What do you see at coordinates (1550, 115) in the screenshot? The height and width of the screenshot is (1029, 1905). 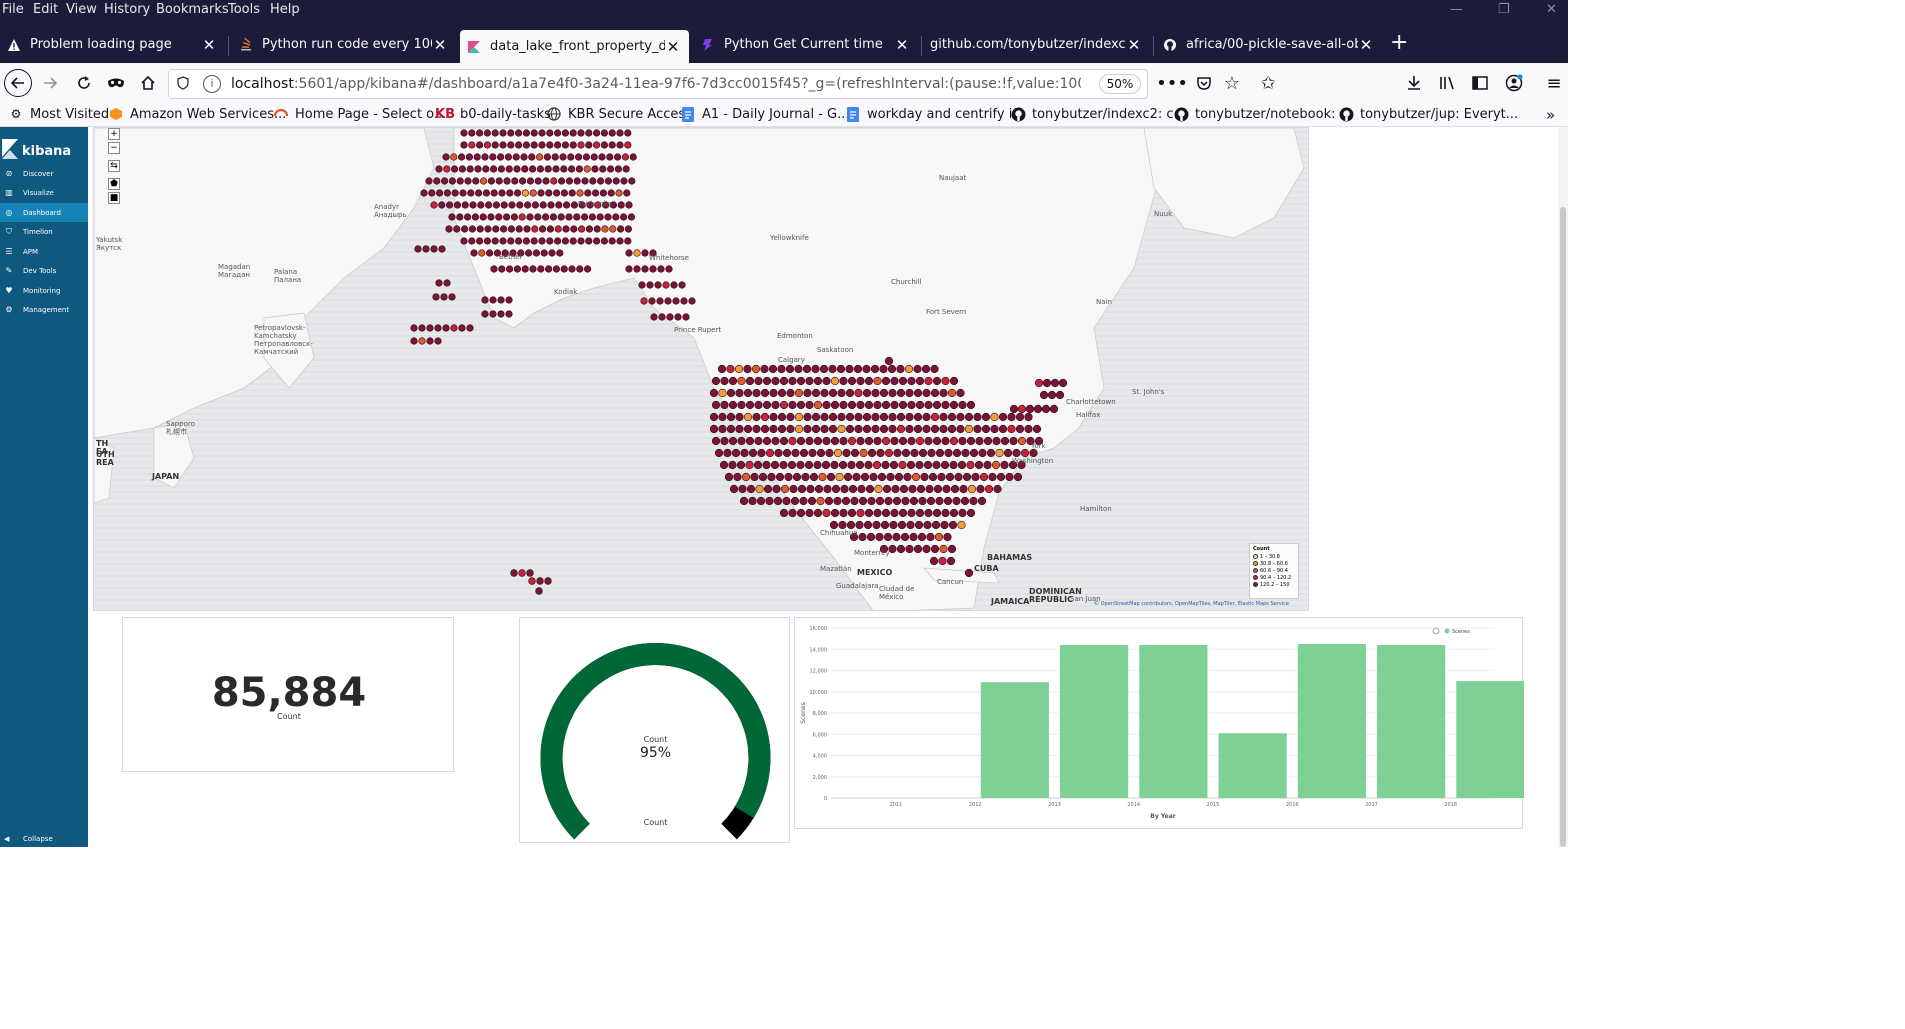 I see `bookmarks-overflow-icon: »` at bounding box center [1550, 115].